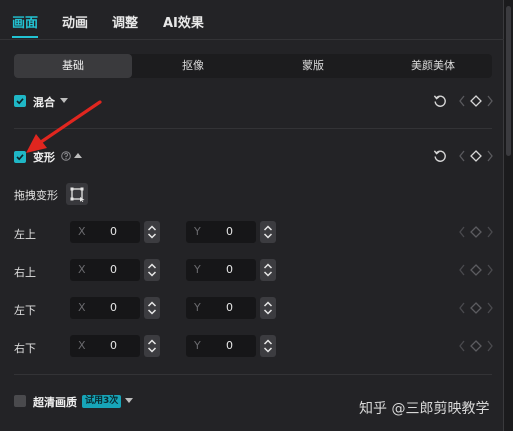 This screenshot has height=431, width=513. Describe the element at coordinates (221, 232) in the screenshot. I see `top-left-y-input: Y0` at that location.